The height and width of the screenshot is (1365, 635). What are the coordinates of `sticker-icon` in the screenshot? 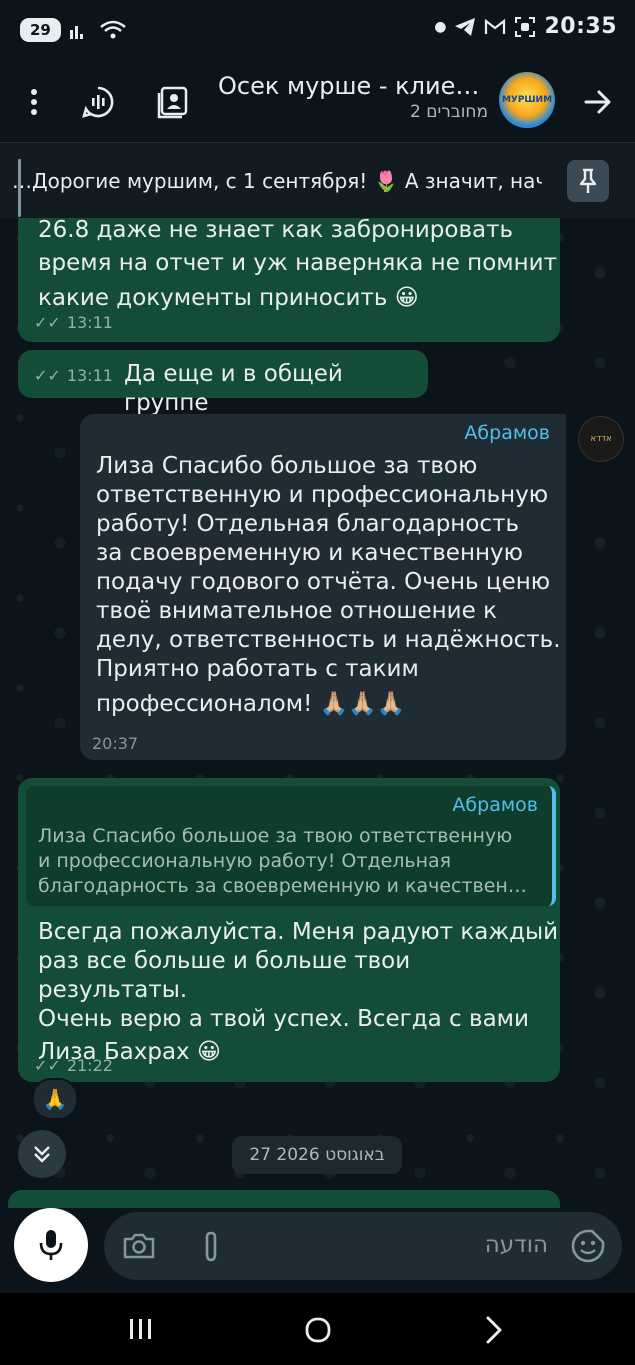 It's located at (588, 1246).